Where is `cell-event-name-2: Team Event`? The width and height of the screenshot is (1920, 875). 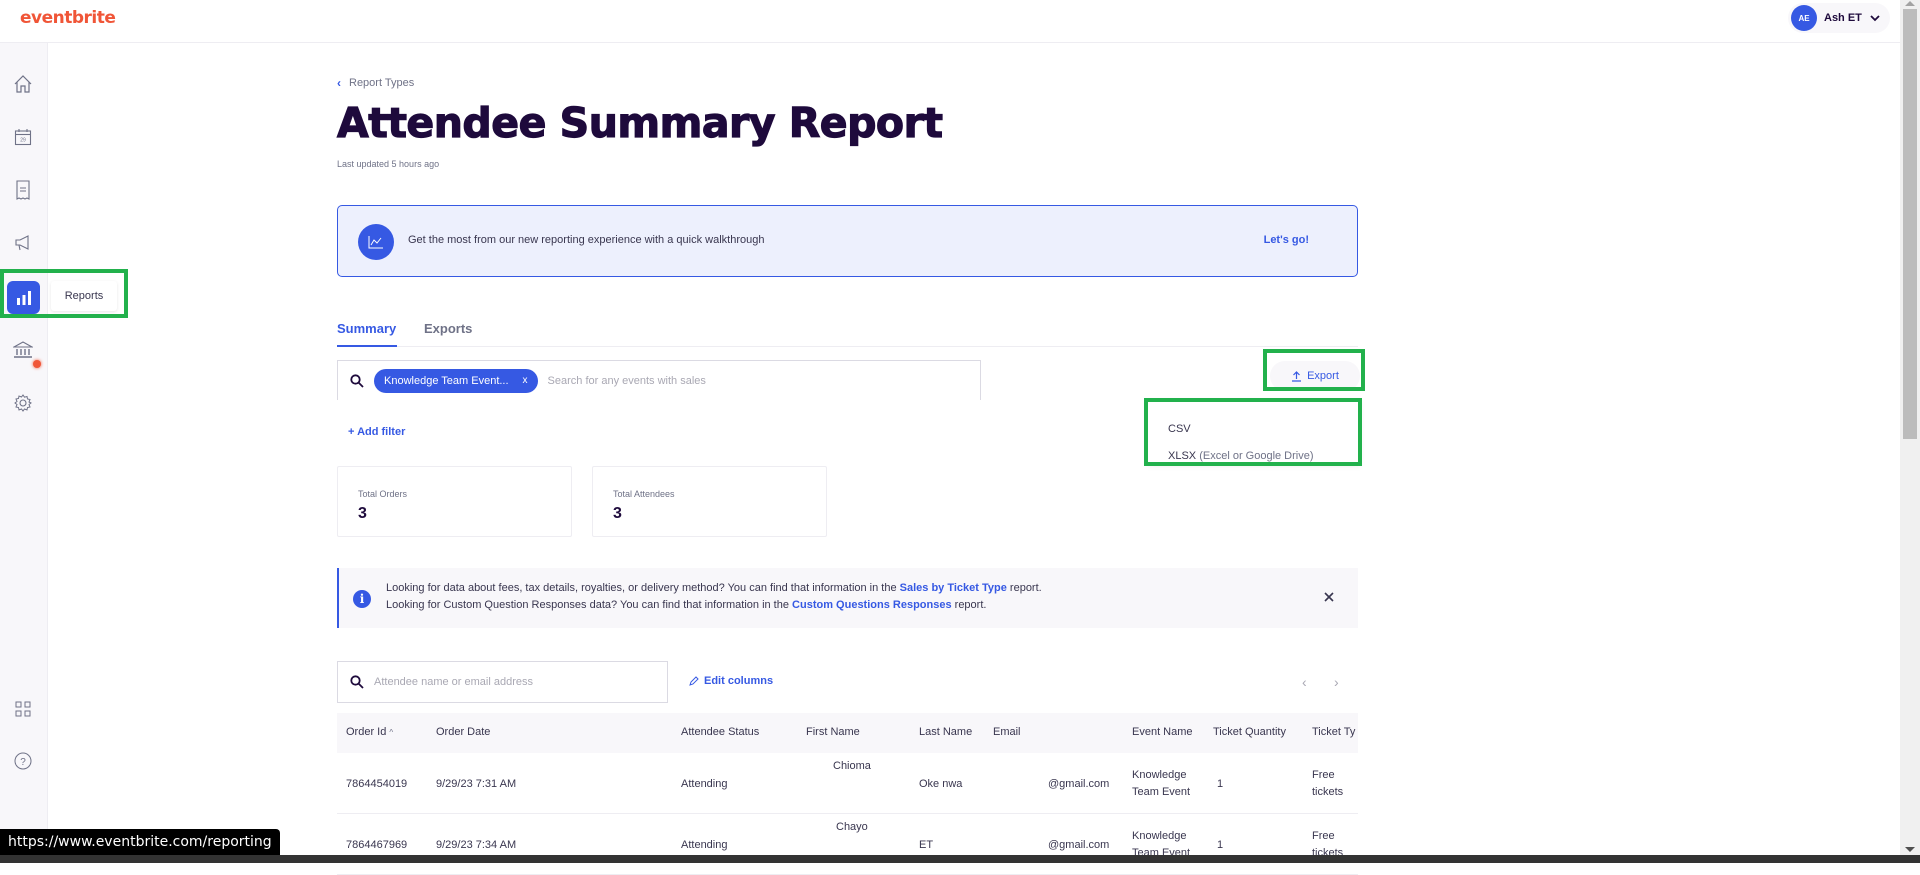 cell-event-name-2: Team Event is located at coordinates (1161, 792).